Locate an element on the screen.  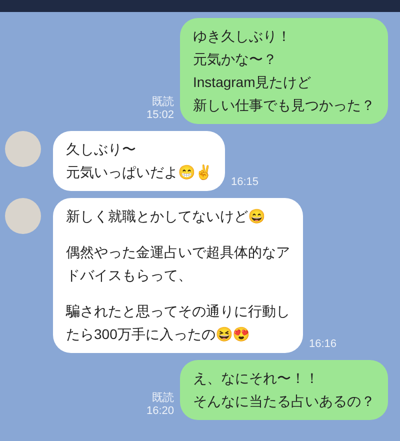
message-text: 騙されたと思ってその通りに行動し たら300万手に入ったの😆😍 is located at coordinates (178, 323).